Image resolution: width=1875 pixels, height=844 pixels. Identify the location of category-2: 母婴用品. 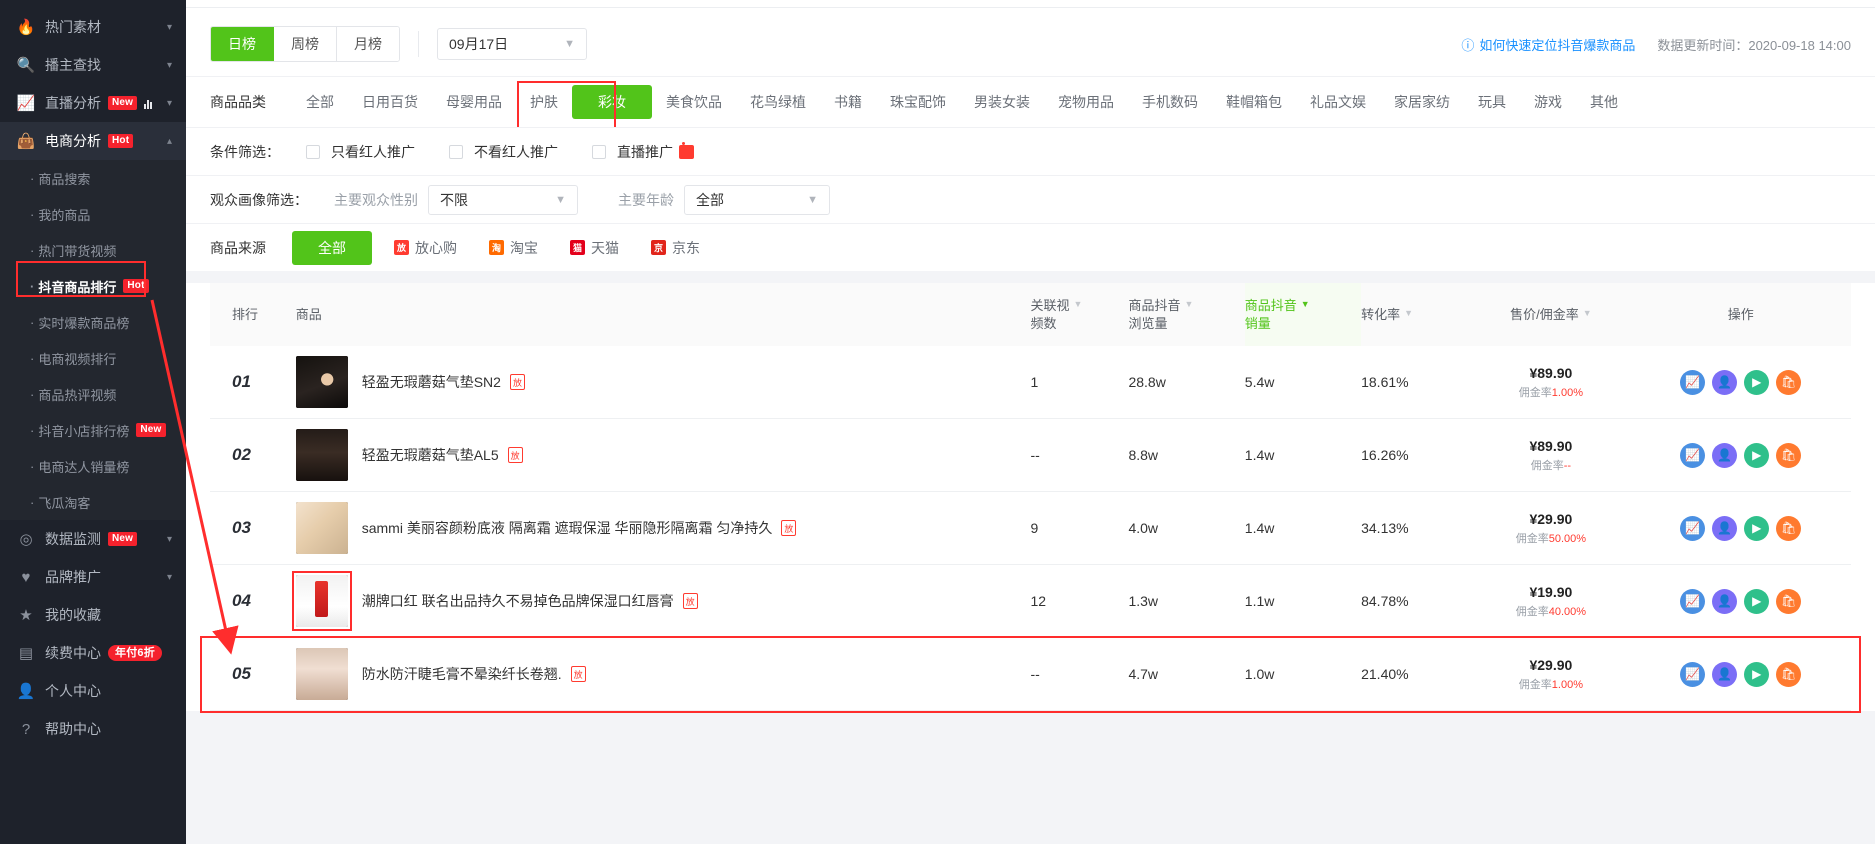
(474, 102).